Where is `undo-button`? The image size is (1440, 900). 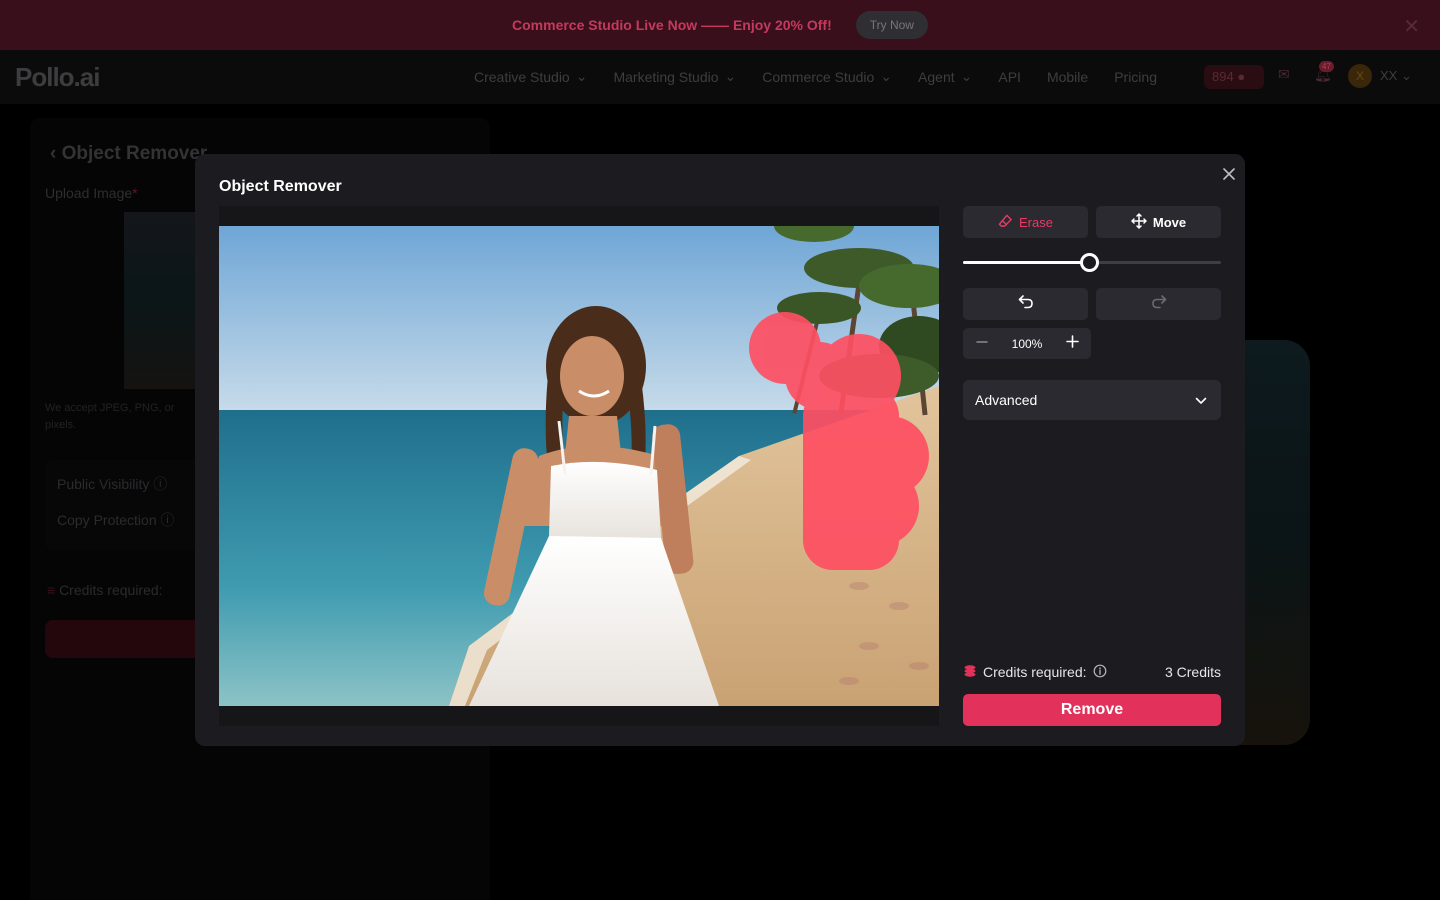 undo-button is located at coordinates (1025, 304).